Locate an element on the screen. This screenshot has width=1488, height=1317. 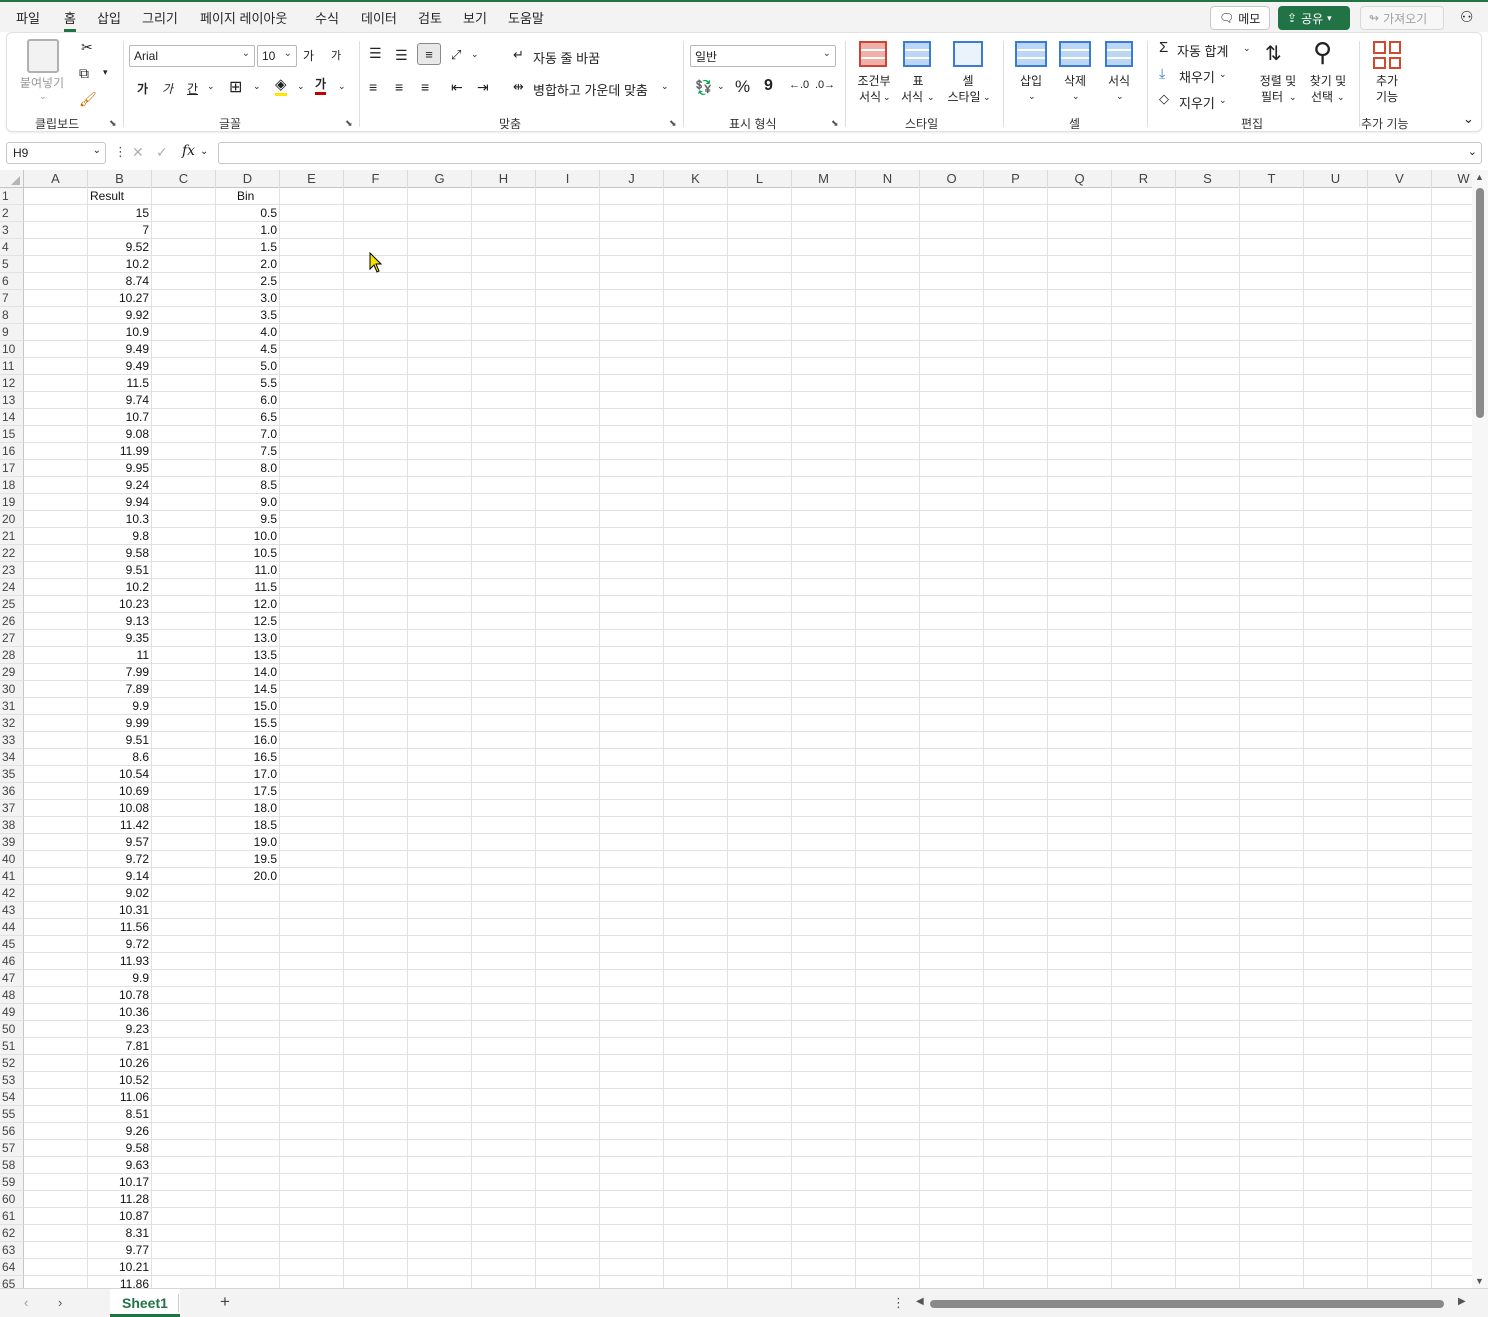
row-header-52: 52 is located at coordinates (12, 1063).